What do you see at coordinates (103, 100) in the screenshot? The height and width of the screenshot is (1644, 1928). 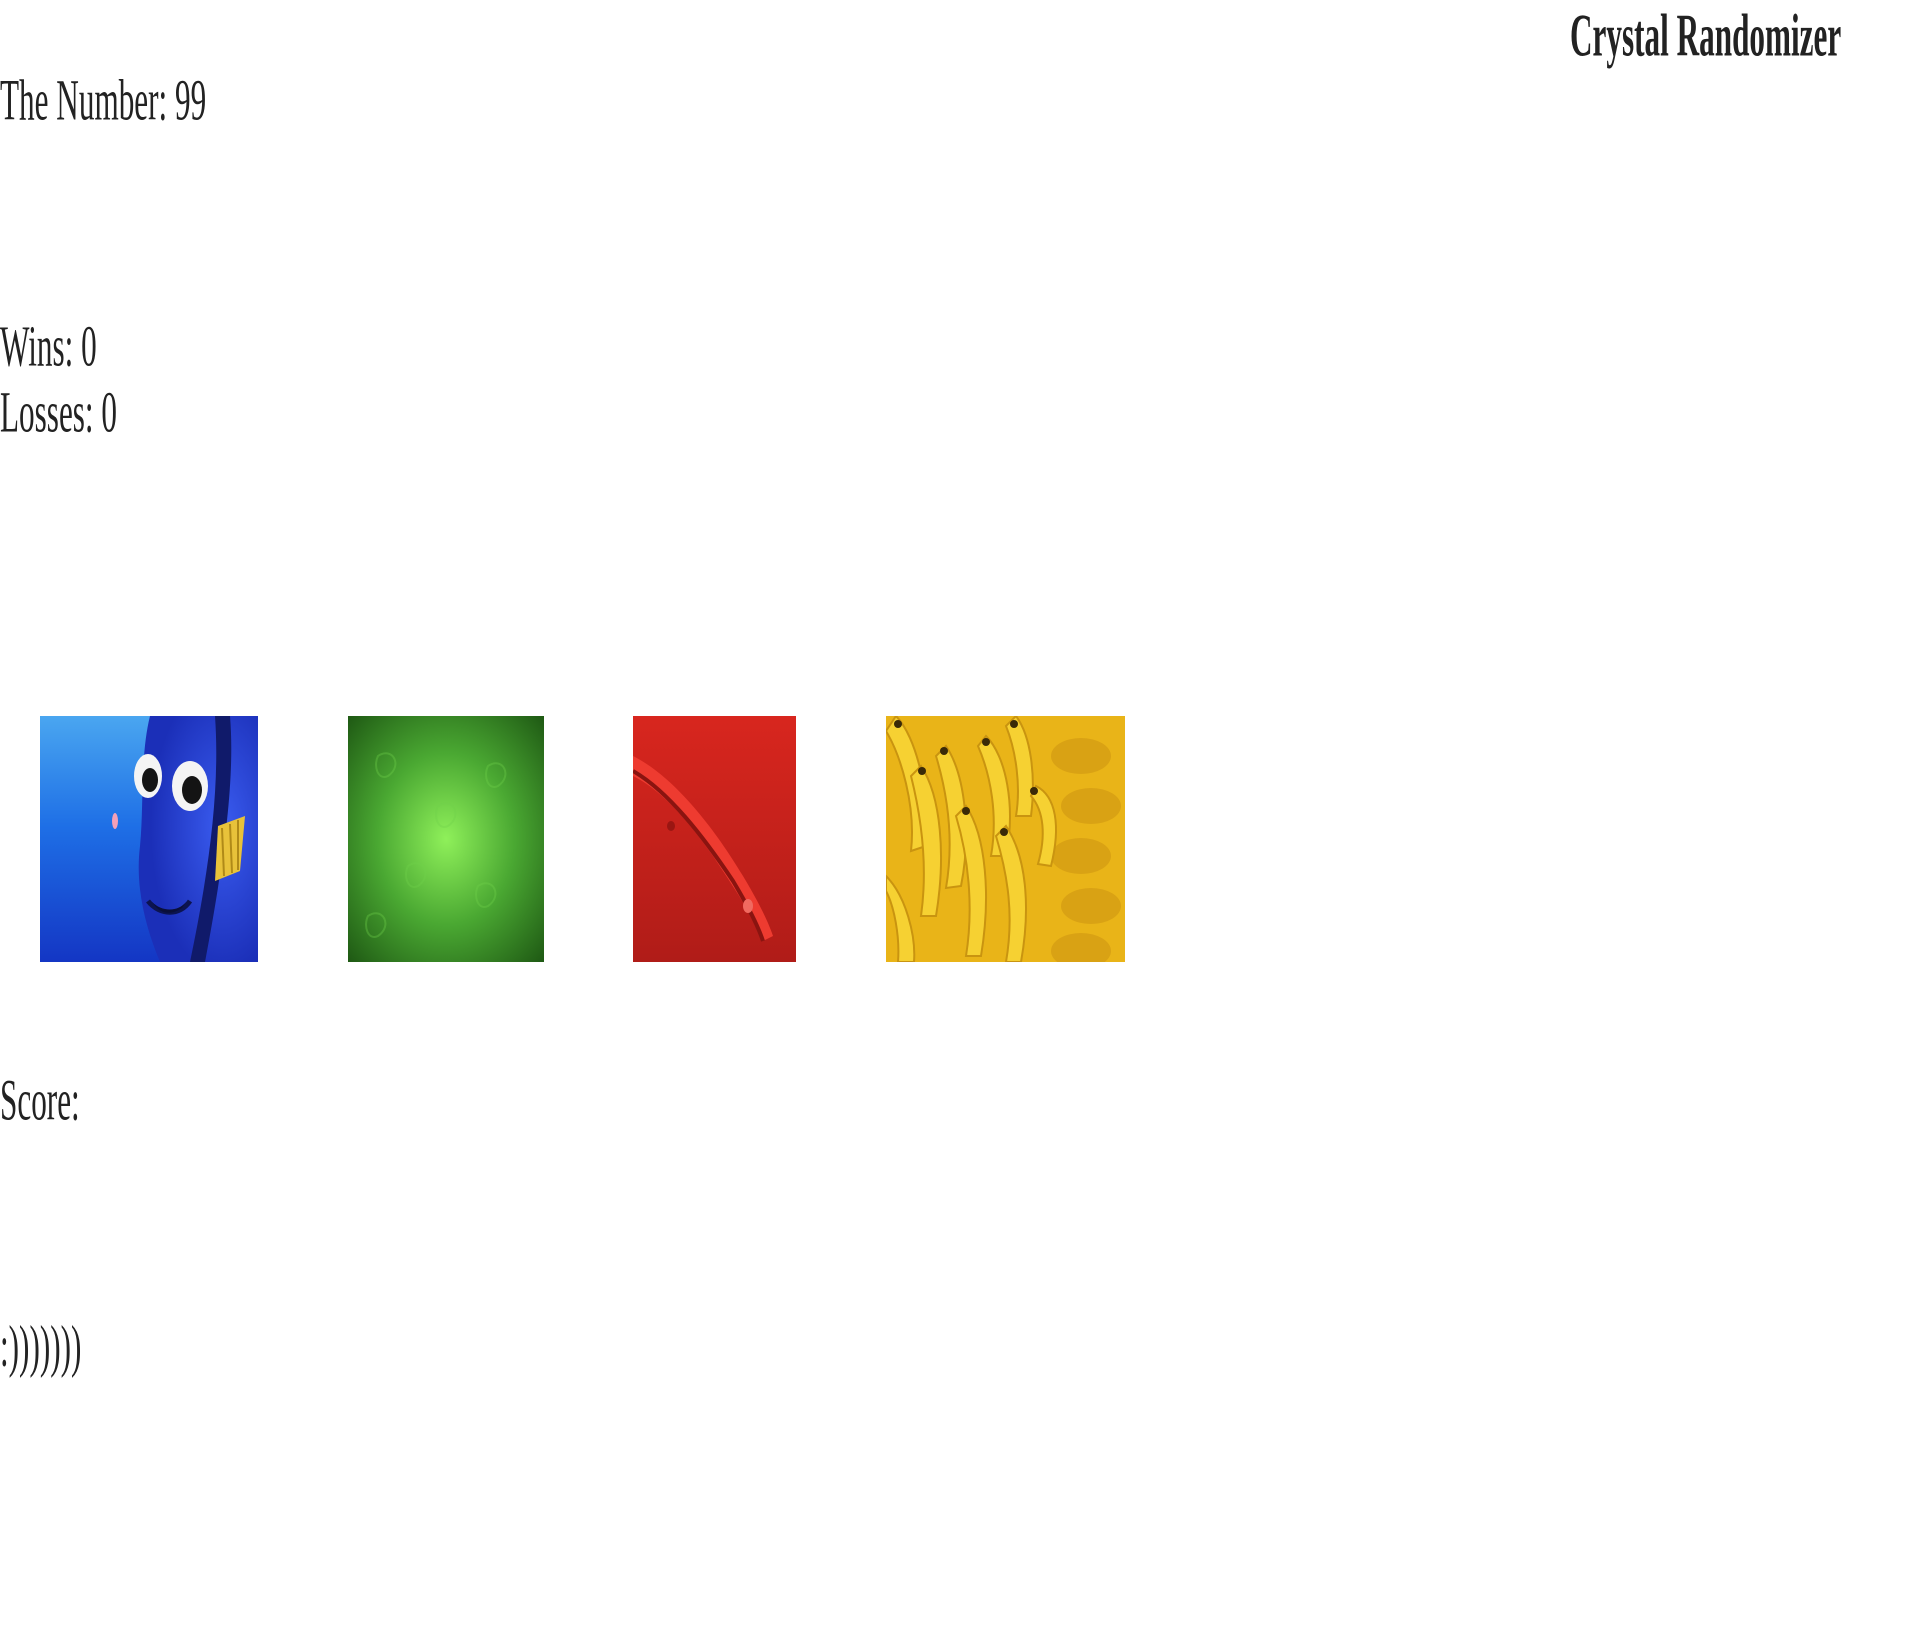 I see `target-number: The Number: 99` at bounding box center [103, 100].